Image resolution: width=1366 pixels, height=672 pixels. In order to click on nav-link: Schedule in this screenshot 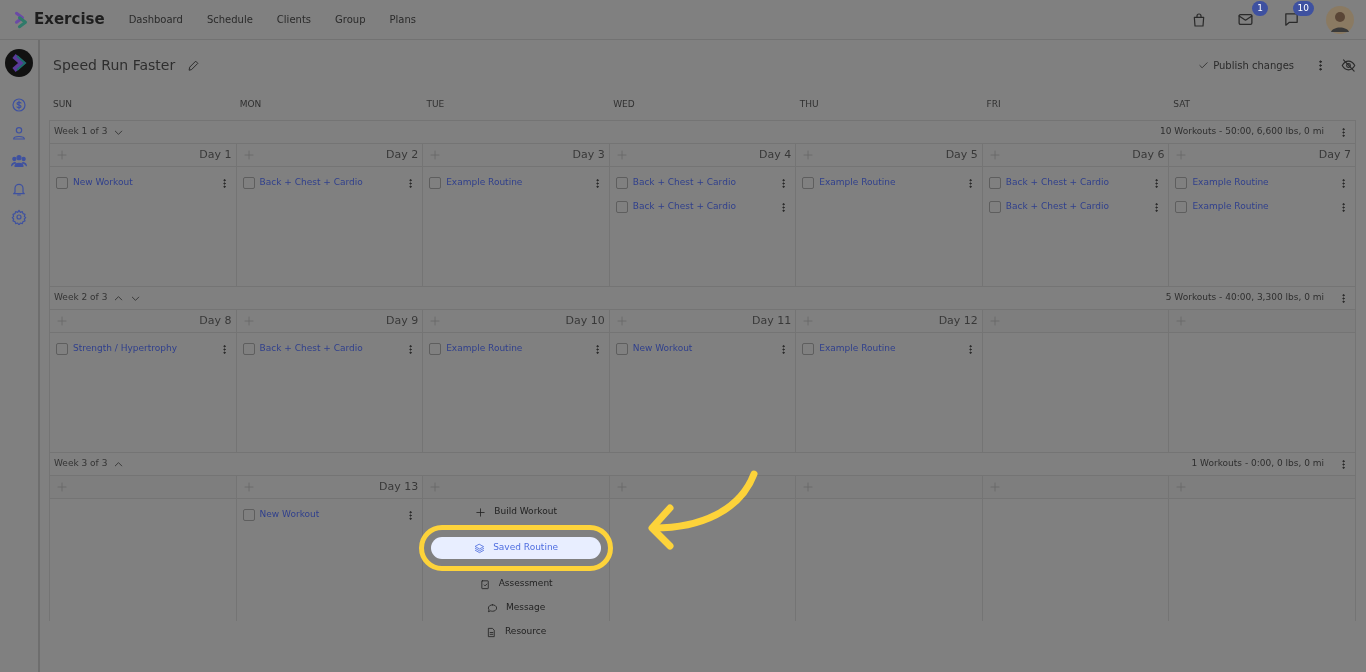, I will do `click(229, 19)`.